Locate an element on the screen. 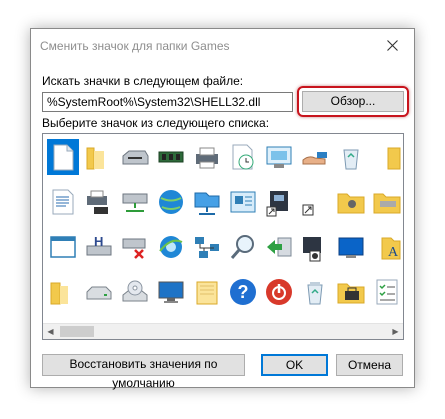  icon-cell: ? is located at coordinates (243, 292).